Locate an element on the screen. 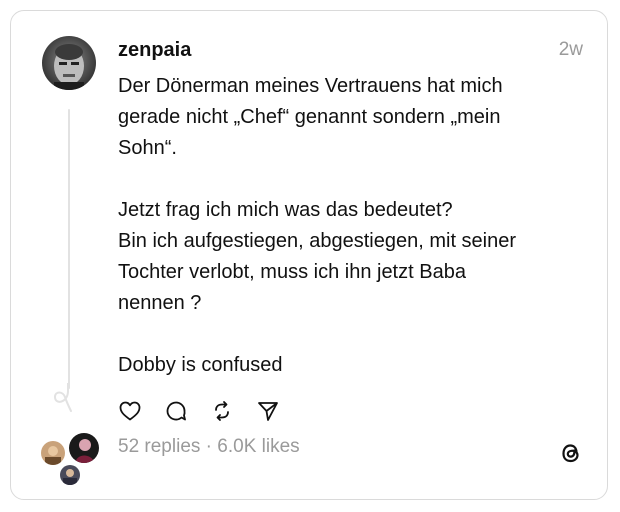 The image size is (620, 512). post-timestamp: 2w is located at coordinates (570, 49).